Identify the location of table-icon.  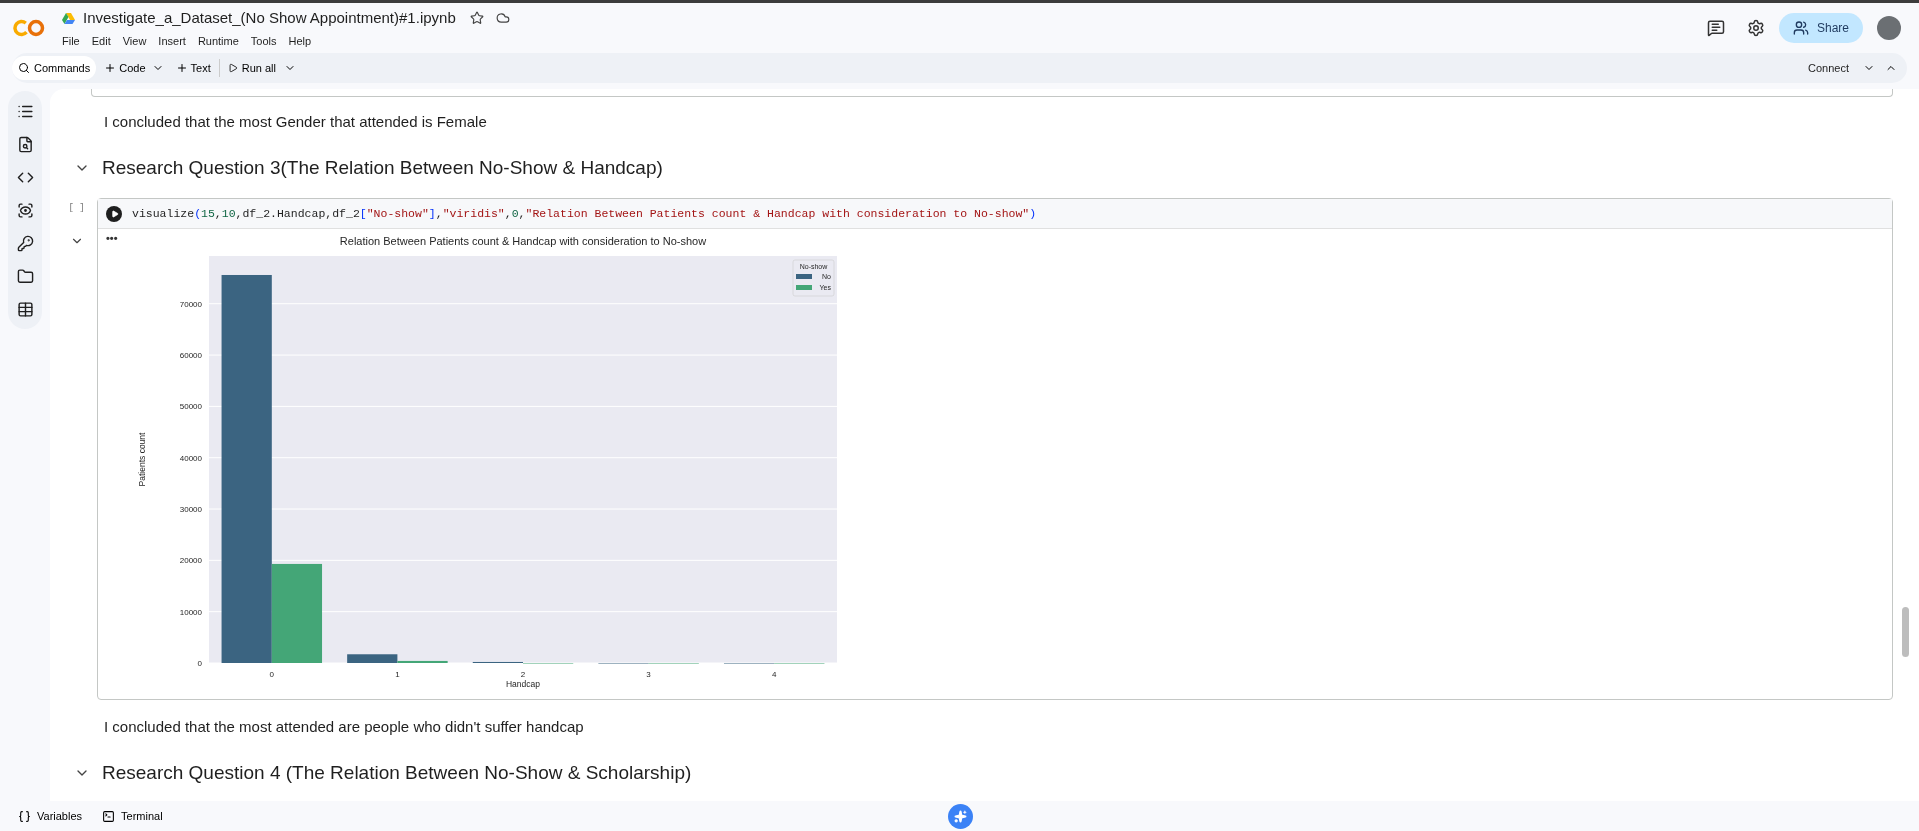
(25, 309).